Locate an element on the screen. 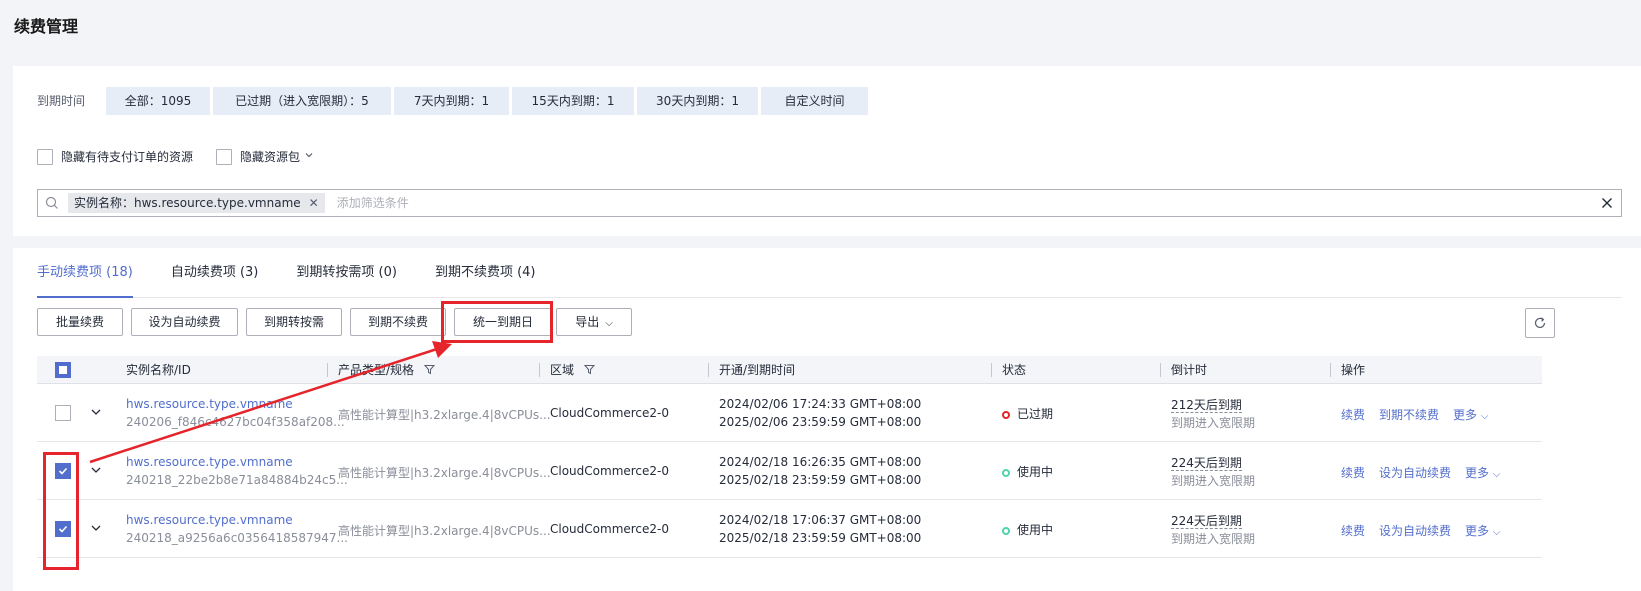  hide-package-label: 隐藏资源包 is located at coordinates (270, 157).